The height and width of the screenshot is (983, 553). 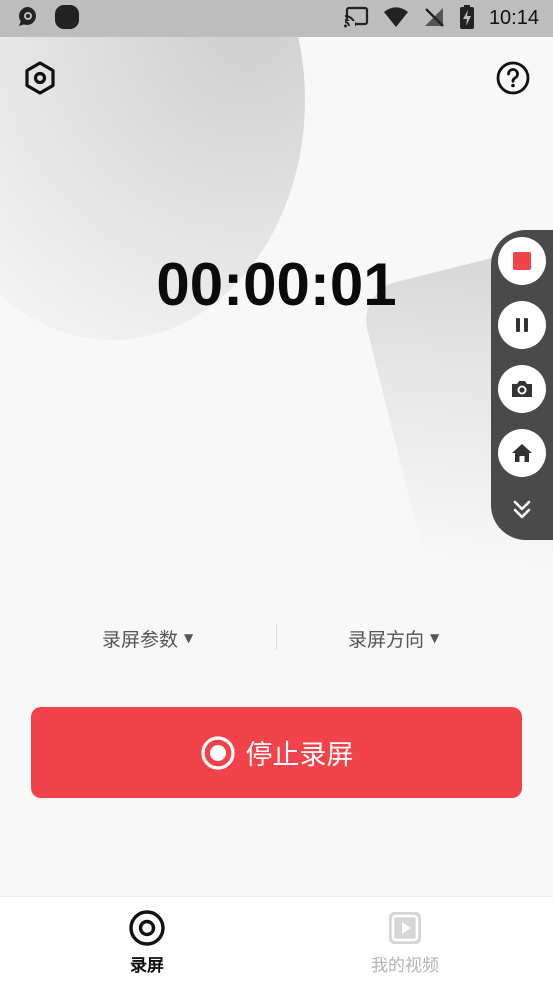 I want to click on recording-params-label: 录屏参数, so click(x=140, y=639).